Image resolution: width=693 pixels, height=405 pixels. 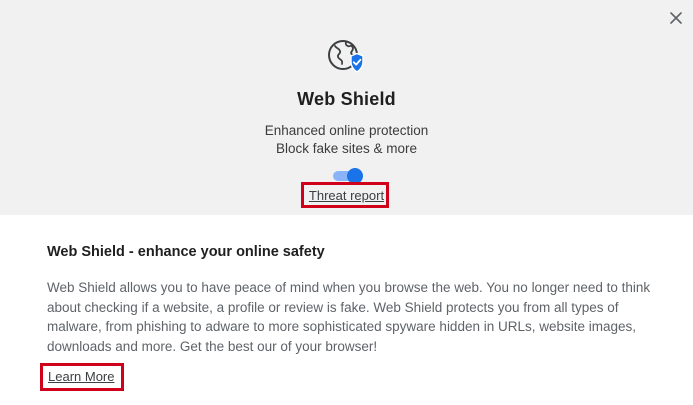 What do you see at coordinates (346, 99) in the screenshot?
I see `page-title: Web Shield` at bounding box center [346, 99].